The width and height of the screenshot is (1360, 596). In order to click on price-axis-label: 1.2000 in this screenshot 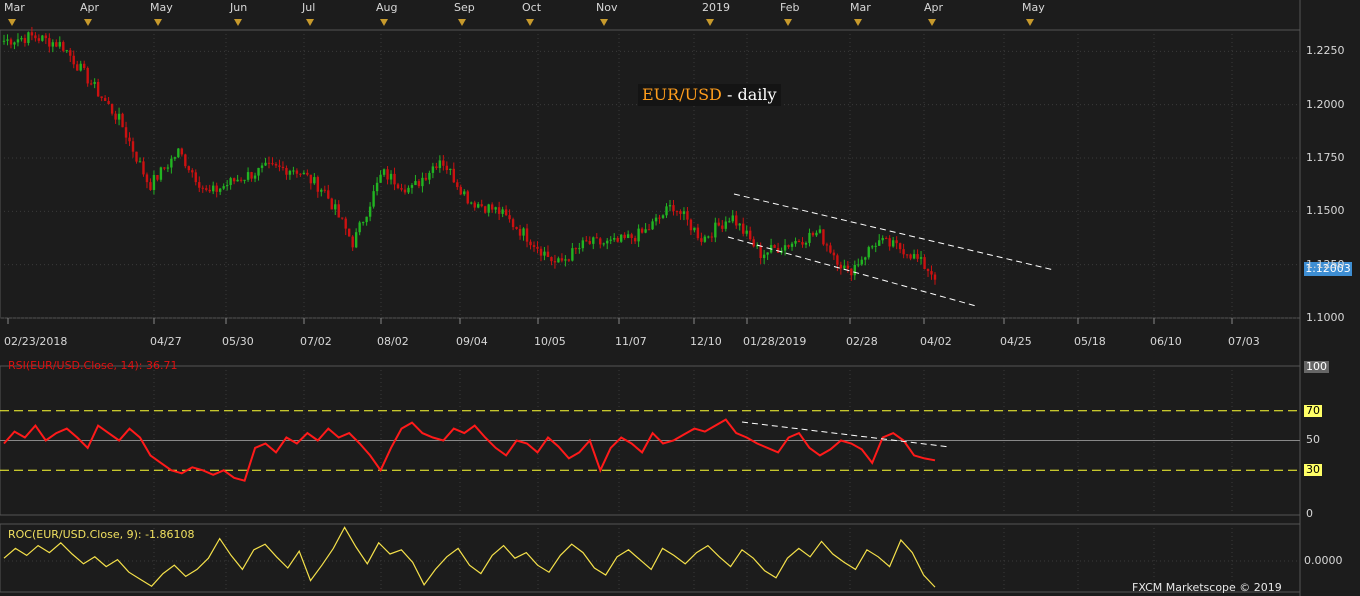, I will do `click(1325, 104)`.